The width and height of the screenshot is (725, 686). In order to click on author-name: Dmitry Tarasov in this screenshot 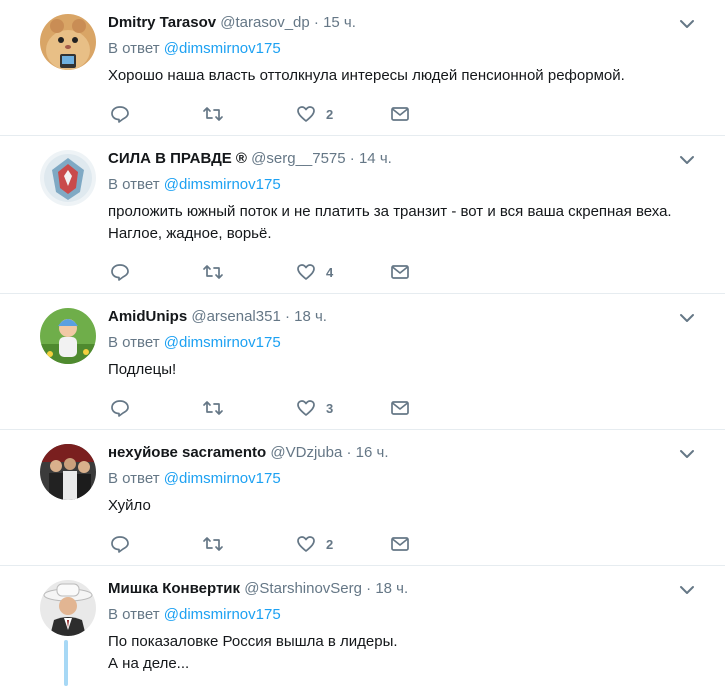, I will do `click(162, 22)`.